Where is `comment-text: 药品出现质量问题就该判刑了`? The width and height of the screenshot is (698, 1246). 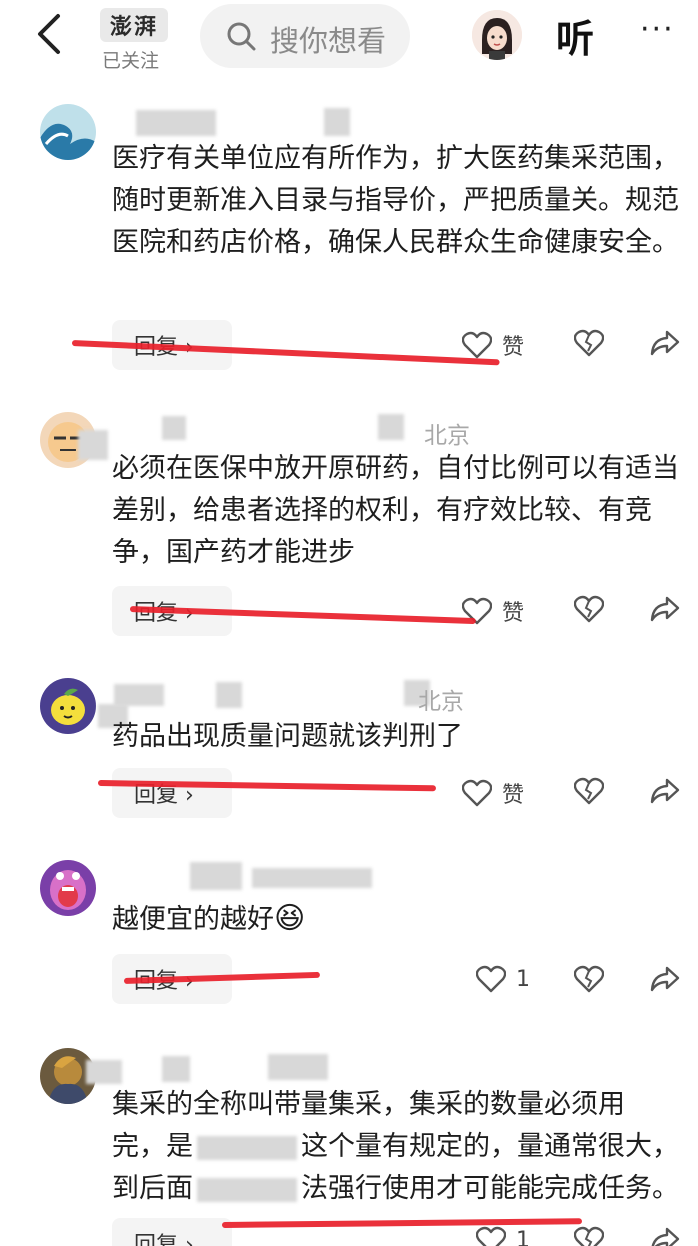
comment-text: 药品出现质量问题就该判刑了 is located at coordinates (287, 736).